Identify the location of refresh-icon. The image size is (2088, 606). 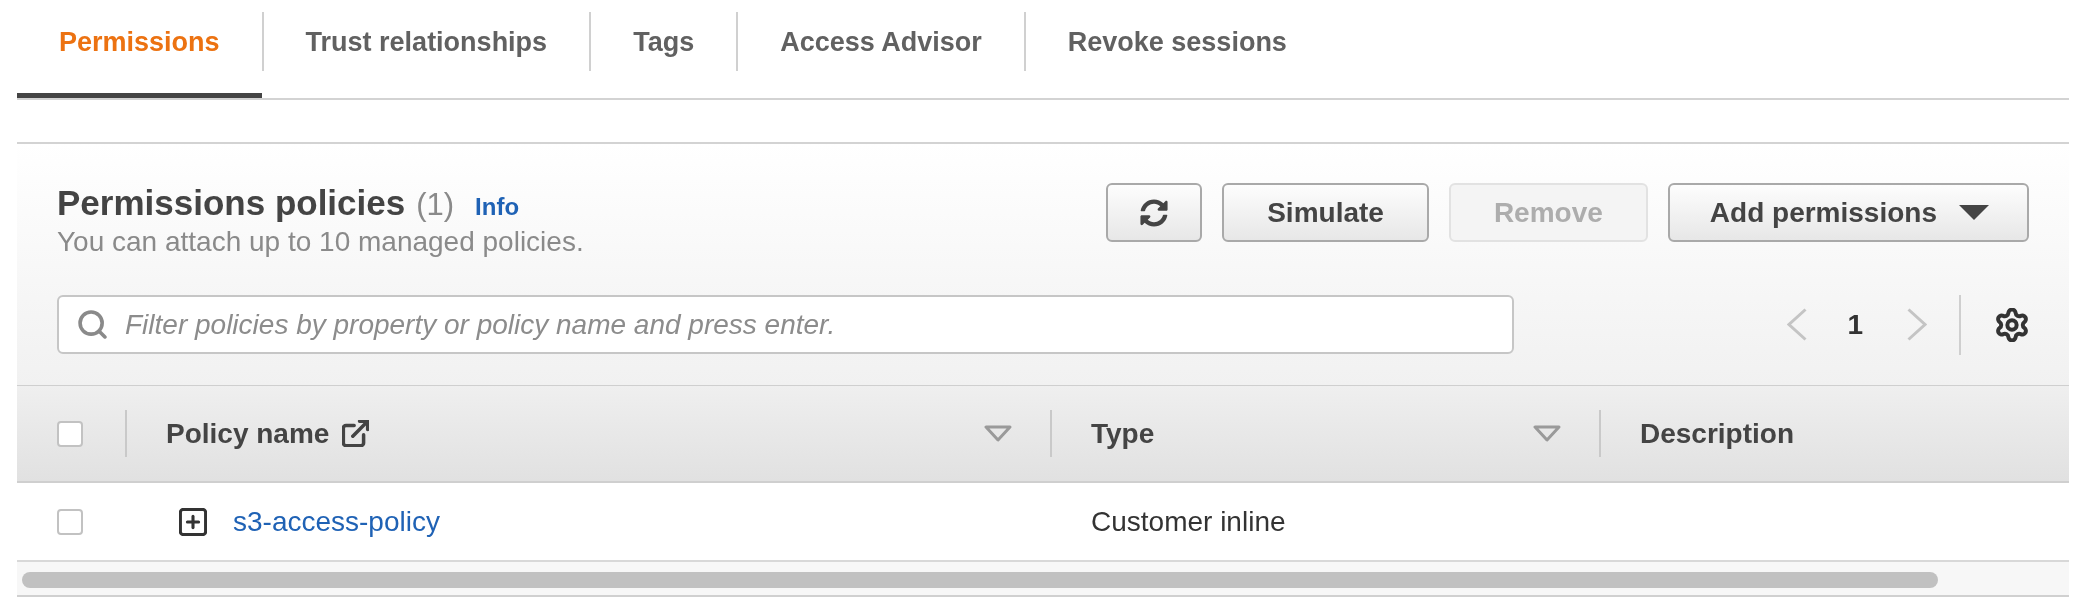
(1154, 212).